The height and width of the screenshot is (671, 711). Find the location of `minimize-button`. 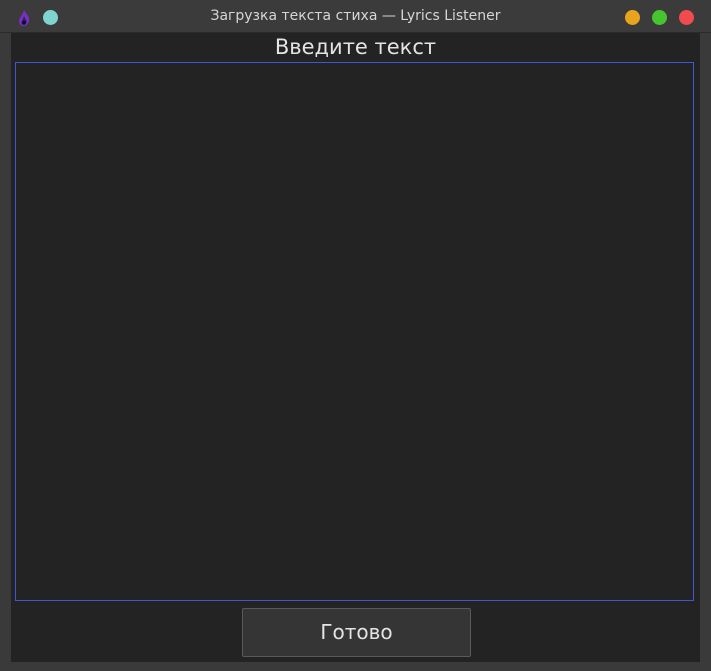

minimize-button is located at coordinates (632, 17).